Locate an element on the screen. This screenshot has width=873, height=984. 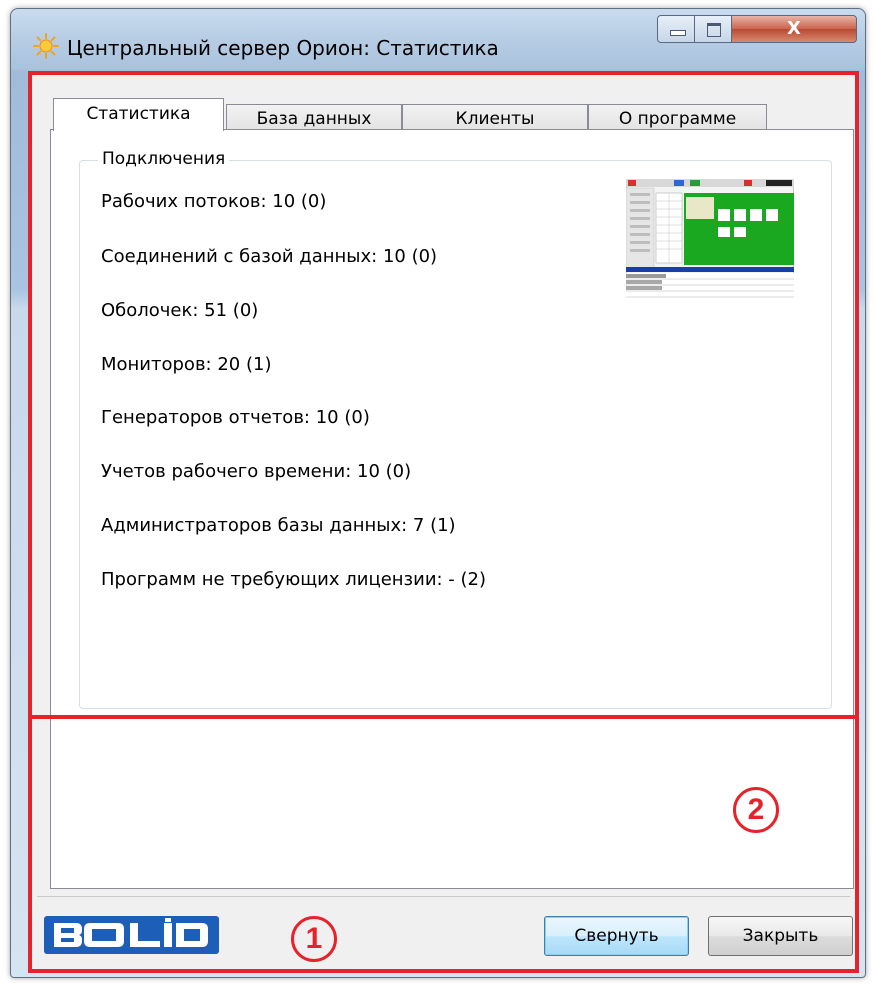
maximize-window-button is located at coordinates (713, 29).